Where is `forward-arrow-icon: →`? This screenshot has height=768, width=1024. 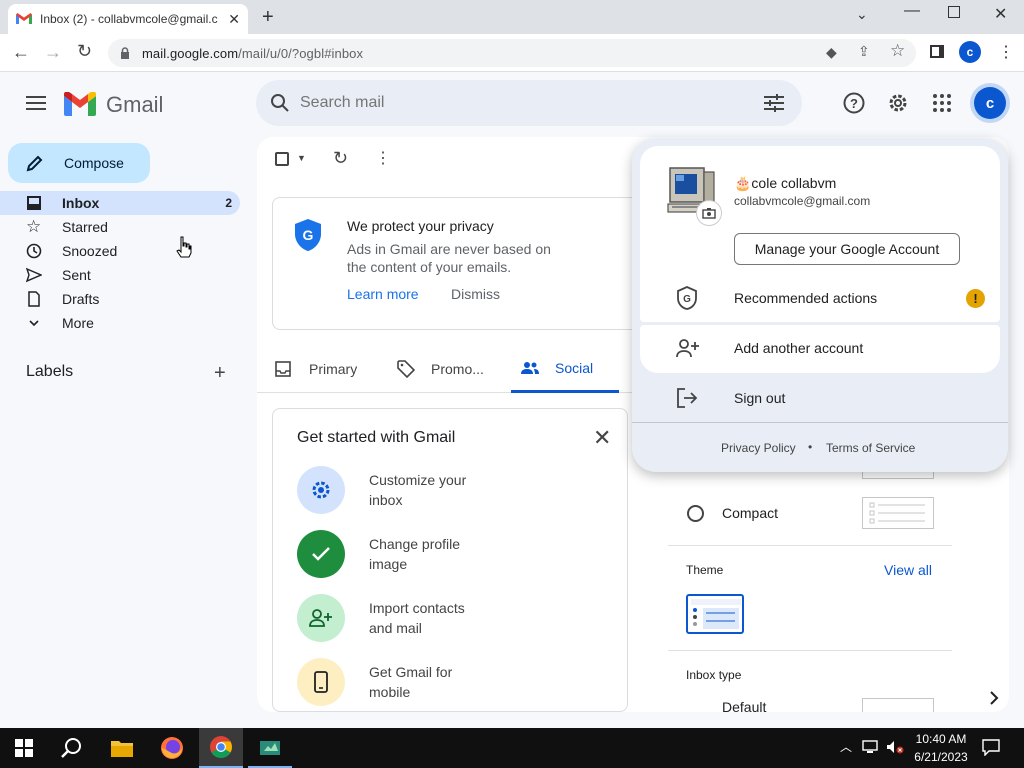
forward-arrow-icon: → is located at coordinates (53, 52).